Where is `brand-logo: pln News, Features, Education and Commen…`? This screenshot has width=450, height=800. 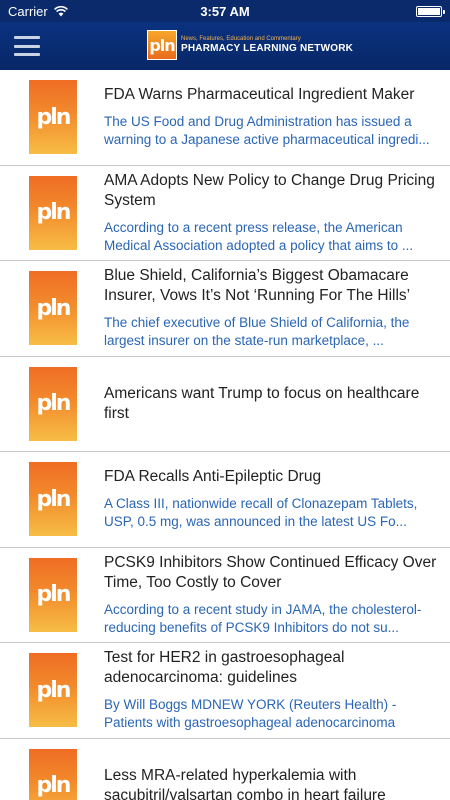
brand-logo: pln News, Features, Education and Commen… is located at coordinates (250, 45).